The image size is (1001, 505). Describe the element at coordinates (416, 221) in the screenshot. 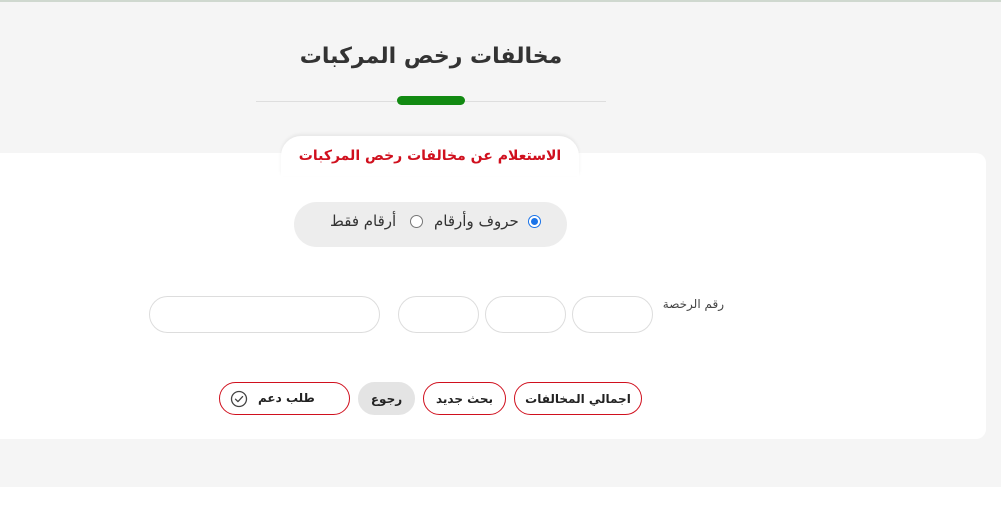

I see `radio-numbers-only` at that location.